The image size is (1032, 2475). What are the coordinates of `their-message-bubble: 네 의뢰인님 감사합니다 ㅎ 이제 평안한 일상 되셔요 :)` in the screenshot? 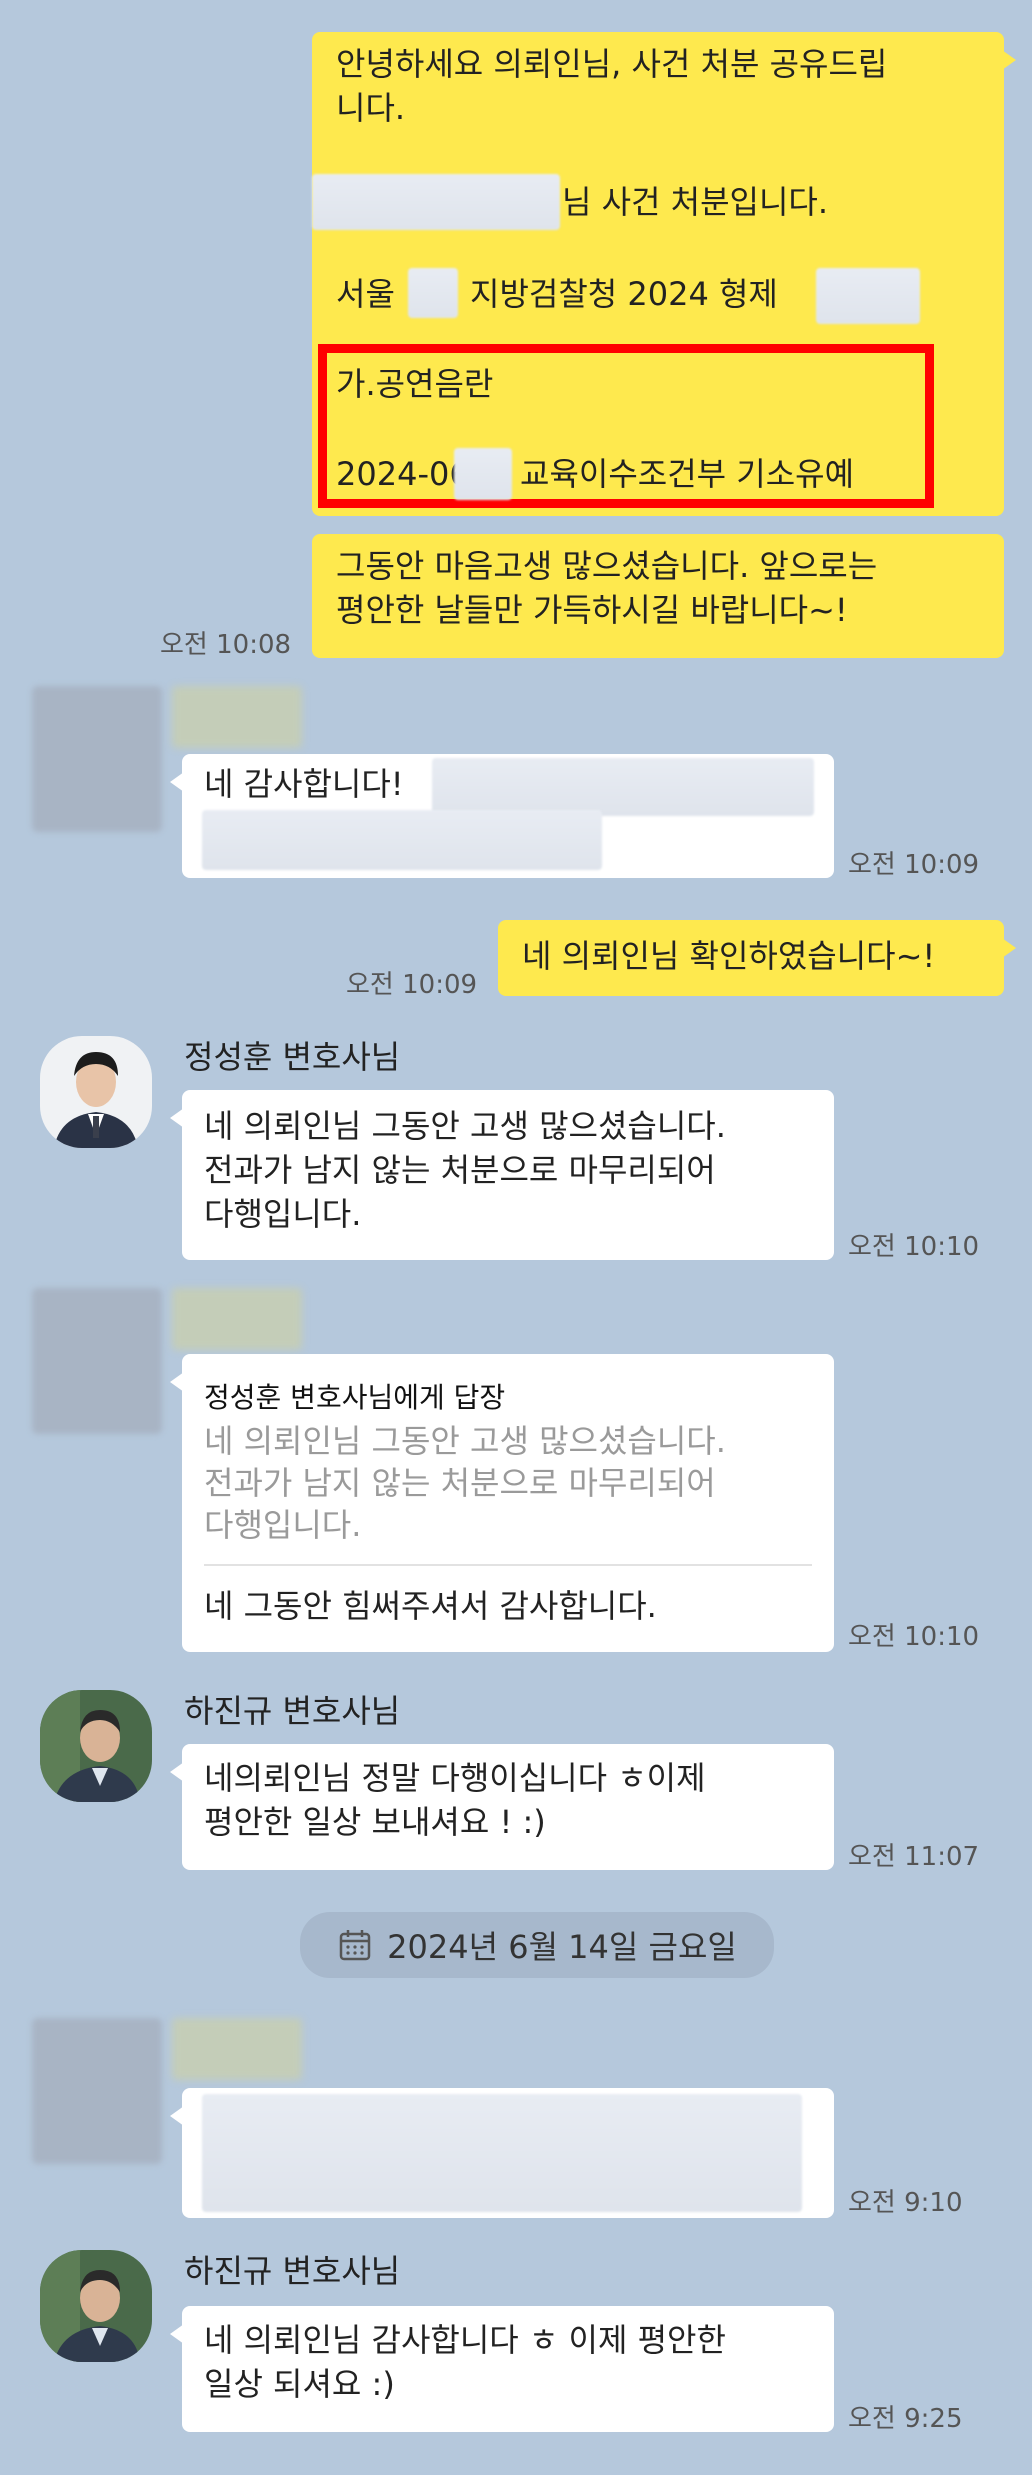 It's located at (502, 2369).